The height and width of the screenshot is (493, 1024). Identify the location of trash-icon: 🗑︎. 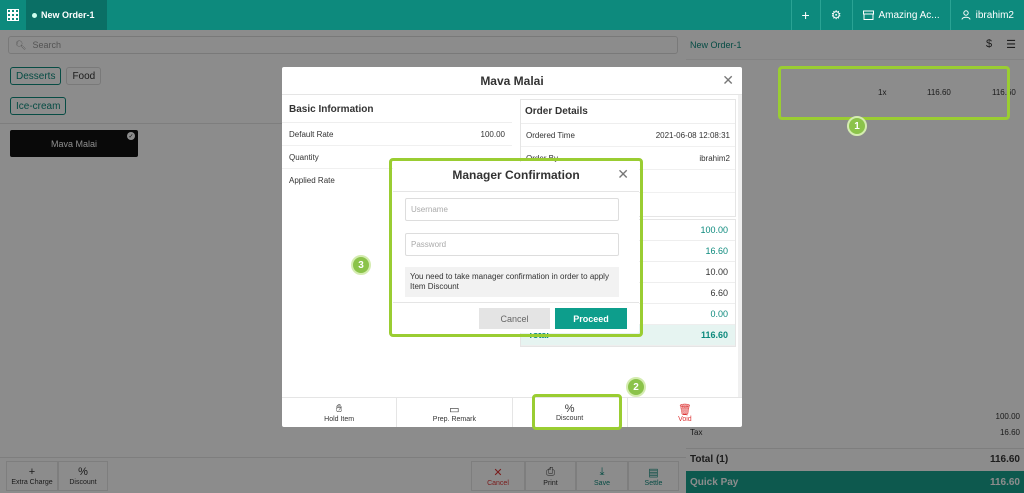
(684, 409).